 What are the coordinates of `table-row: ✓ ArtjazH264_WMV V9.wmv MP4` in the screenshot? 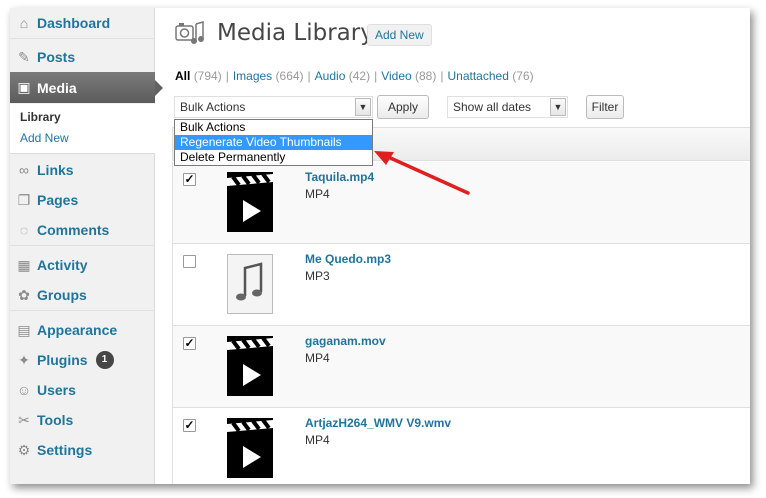 It's located at (461, 446).